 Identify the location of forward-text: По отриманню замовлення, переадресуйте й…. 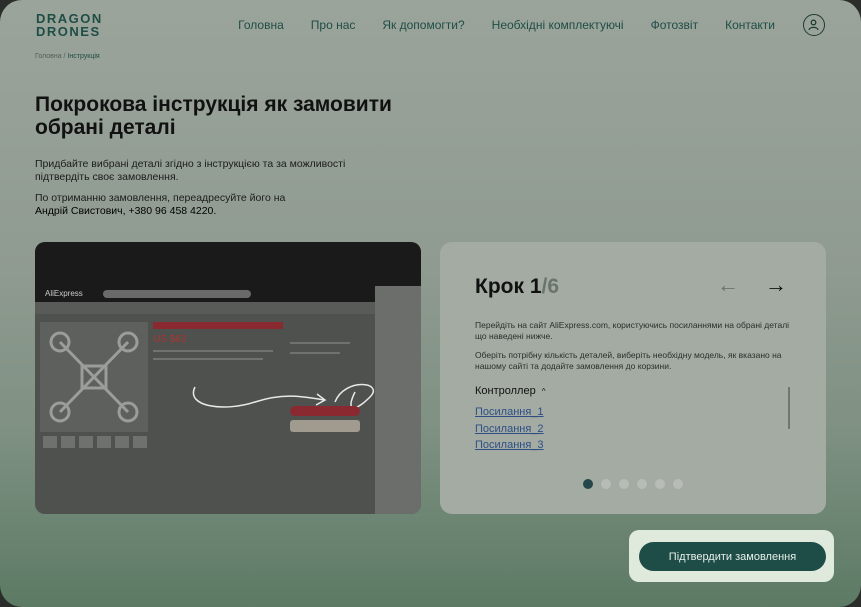
(205, 205).